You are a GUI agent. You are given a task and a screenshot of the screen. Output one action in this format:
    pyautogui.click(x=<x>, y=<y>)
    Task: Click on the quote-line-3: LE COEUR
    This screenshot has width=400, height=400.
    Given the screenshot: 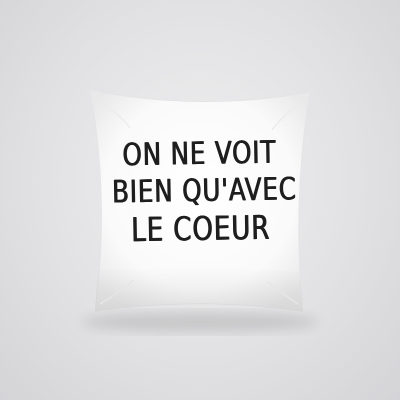 What is the action you would take?
    pyautogui.click(x=200, y=228)
    